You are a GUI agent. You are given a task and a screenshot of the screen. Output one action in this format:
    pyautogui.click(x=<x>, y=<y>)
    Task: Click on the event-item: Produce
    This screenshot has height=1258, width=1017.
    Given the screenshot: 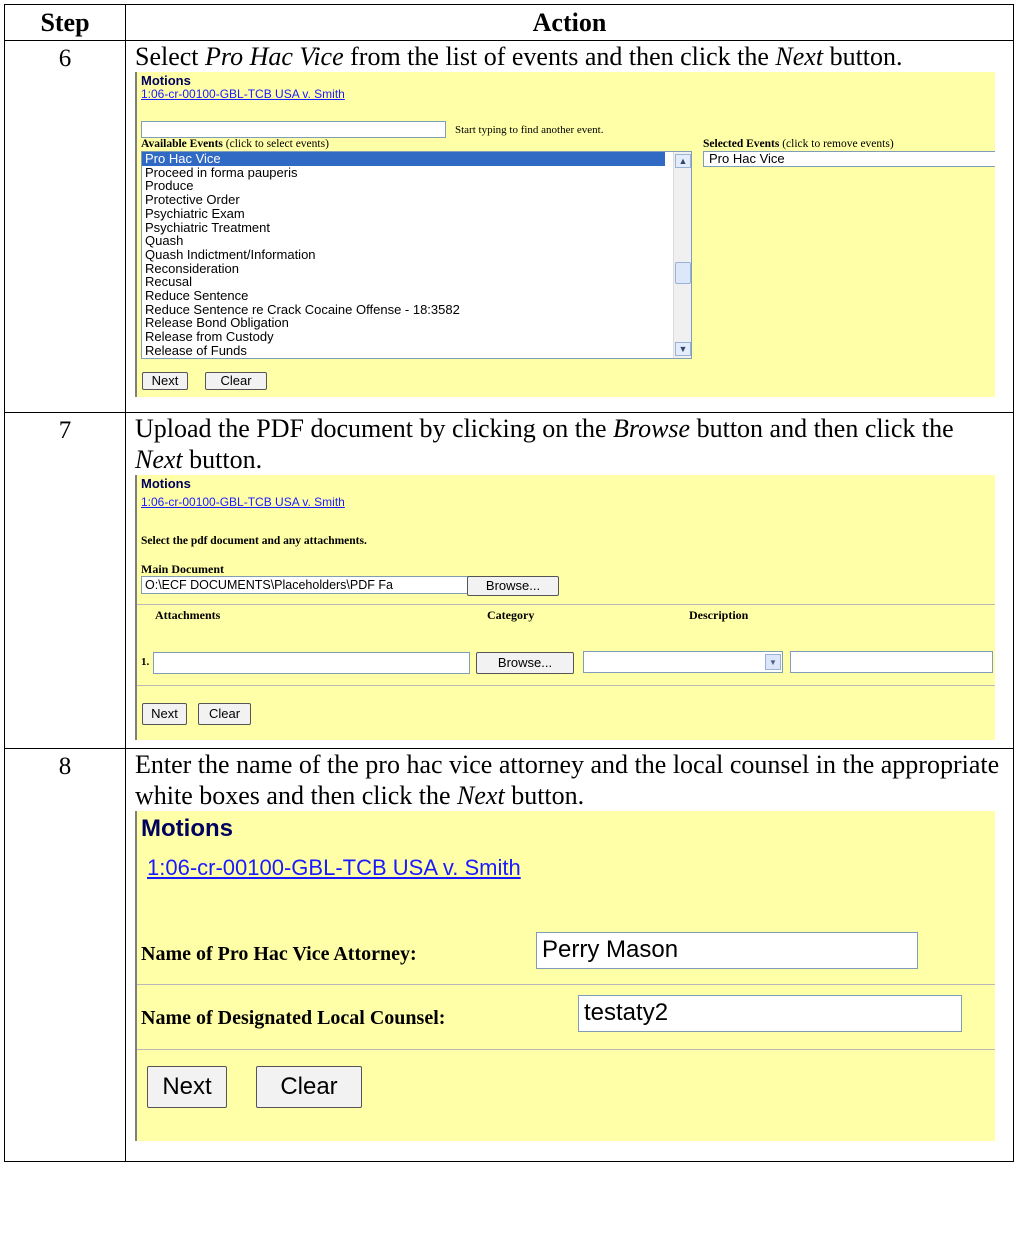 What is the action you would take?
    pyautogui.click(x=416, y=186)
    